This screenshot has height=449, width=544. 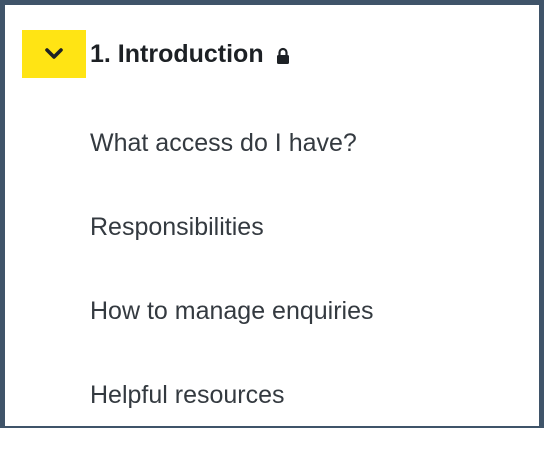 What do you see at coordinates (232, 323) in the screenshot?
I see `activity-link-enquiries: How to manage enquiries` at bounding box center [232, 323].